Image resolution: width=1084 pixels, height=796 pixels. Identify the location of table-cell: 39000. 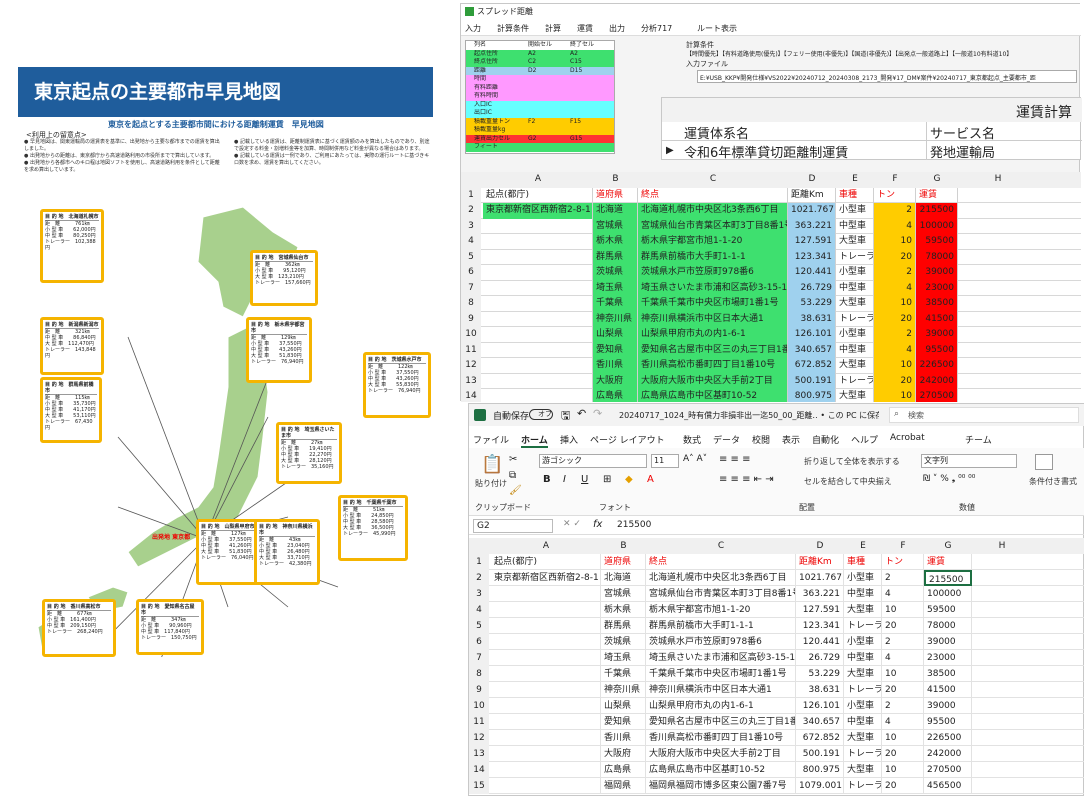
(948, 706).